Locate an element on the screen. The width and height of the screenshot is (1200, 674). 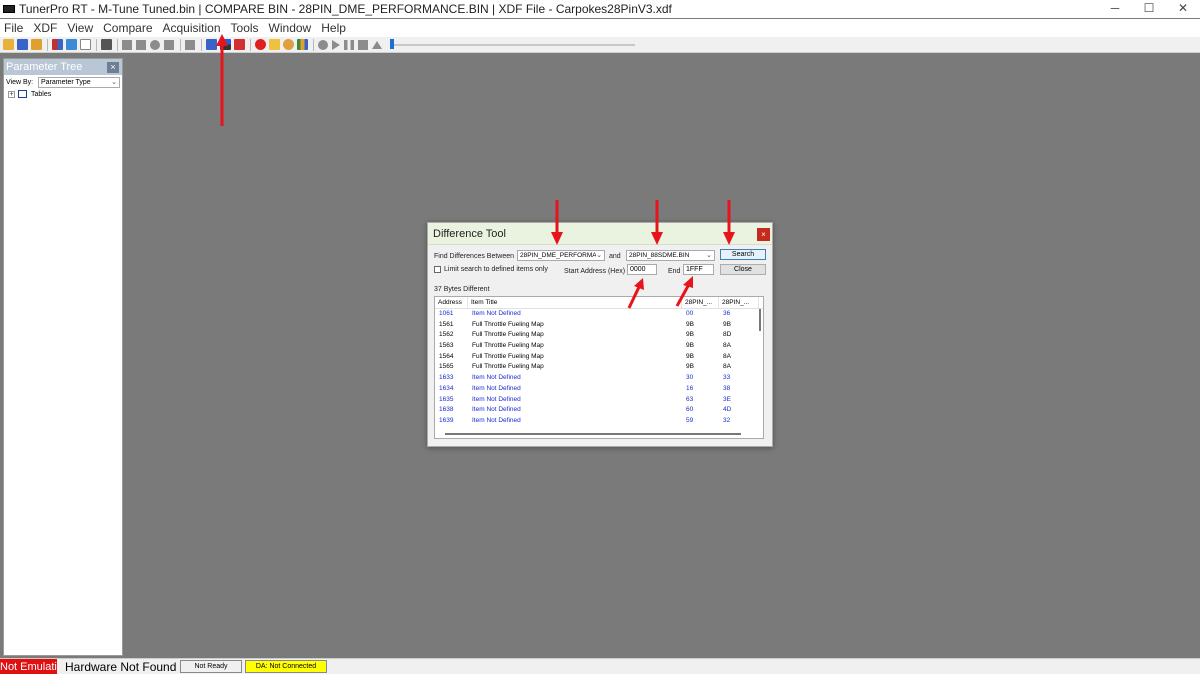
find-differences-label: Find Differences Between is located at coordinates (474, 256).